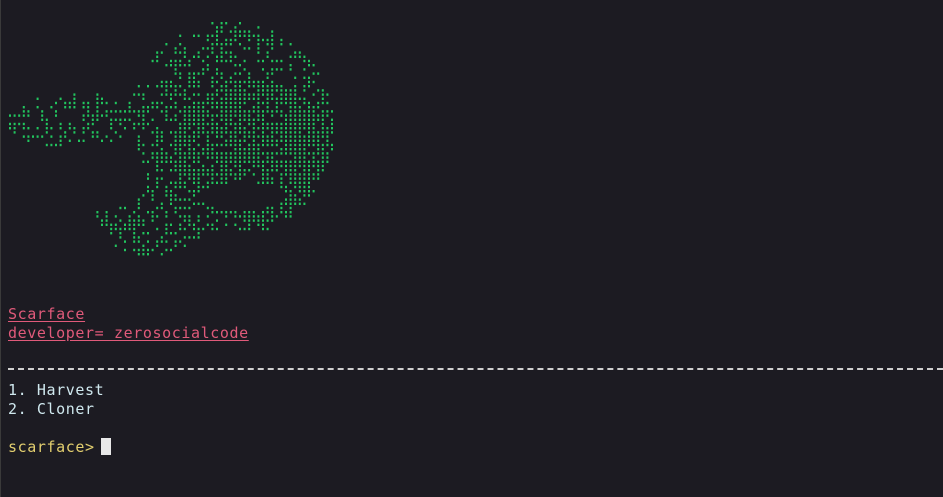 This screenshot has height=497, width=943. I want to click on divider, so click(475, 369).